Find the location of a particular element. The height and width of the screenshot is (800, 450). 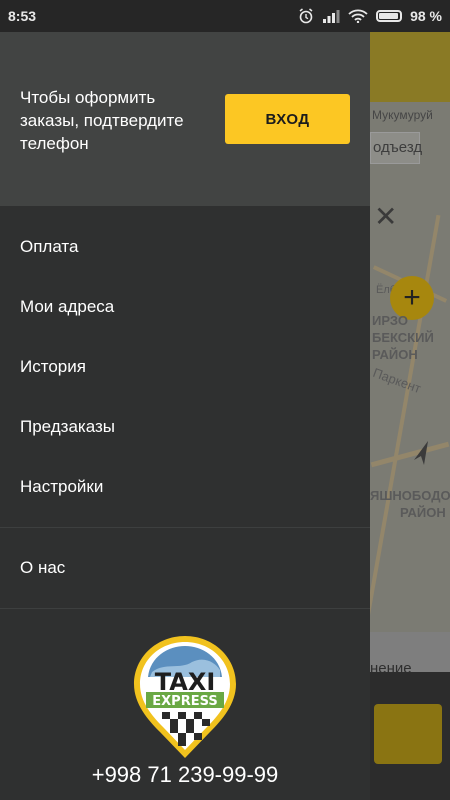

map-district-label: ЯШНОБОДО РАЙОН is located at coordinates (410, 504).